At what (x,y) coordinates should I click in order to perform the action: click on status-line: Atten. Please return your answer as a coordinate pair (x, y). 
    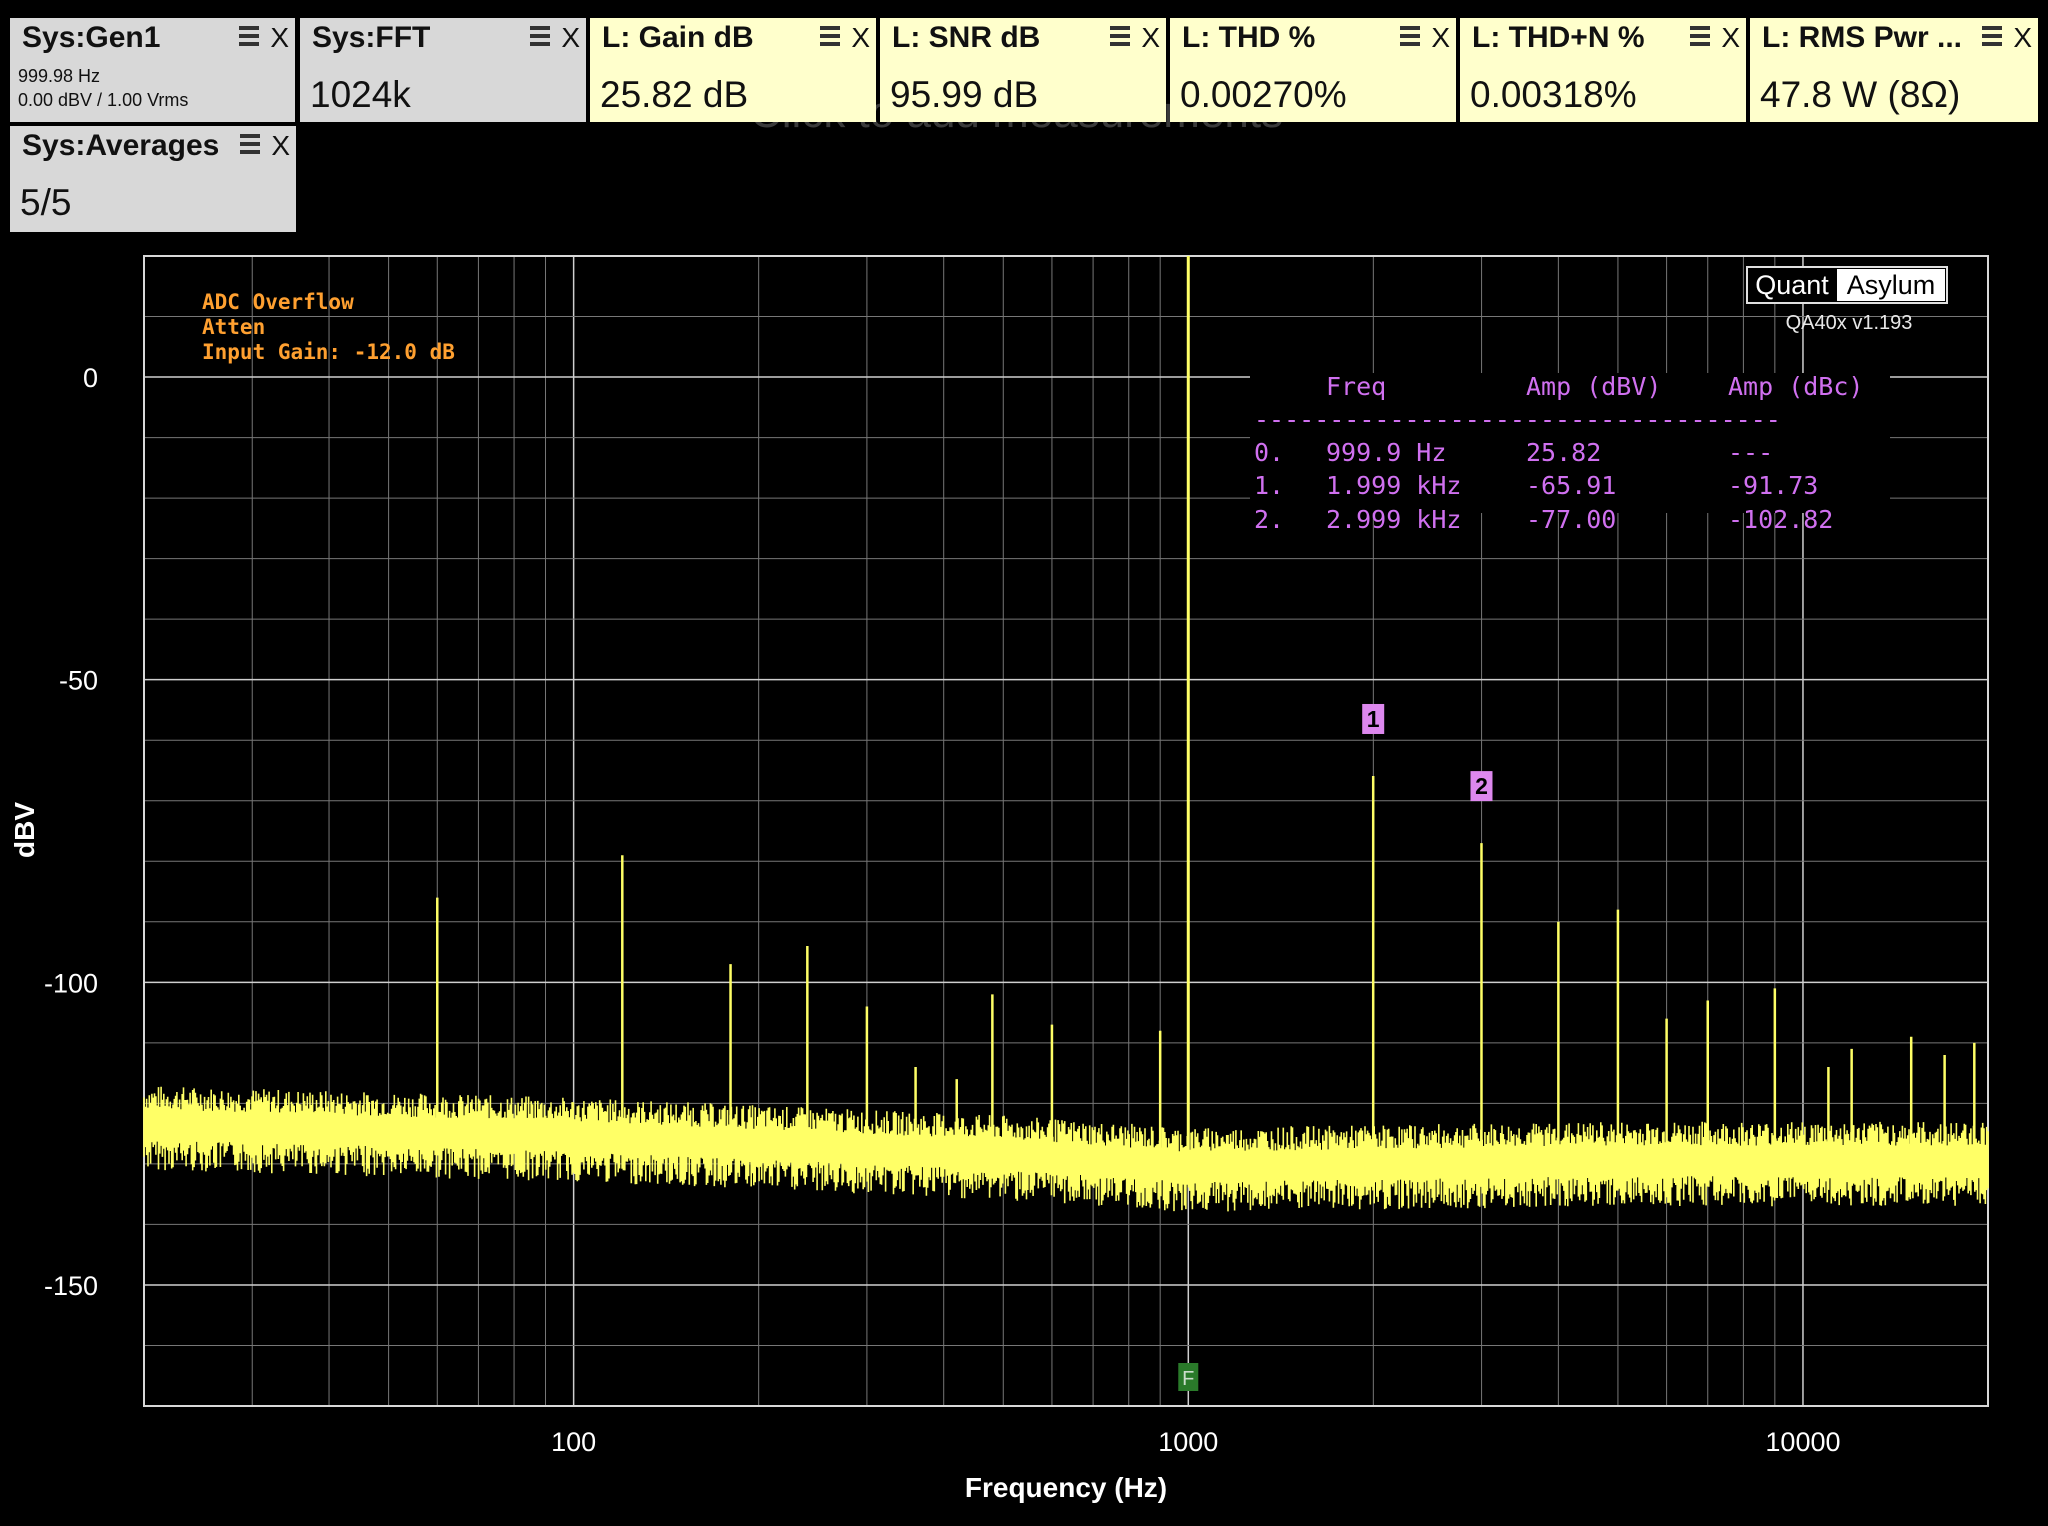
    Looking at the image, I should click on (233, 327).